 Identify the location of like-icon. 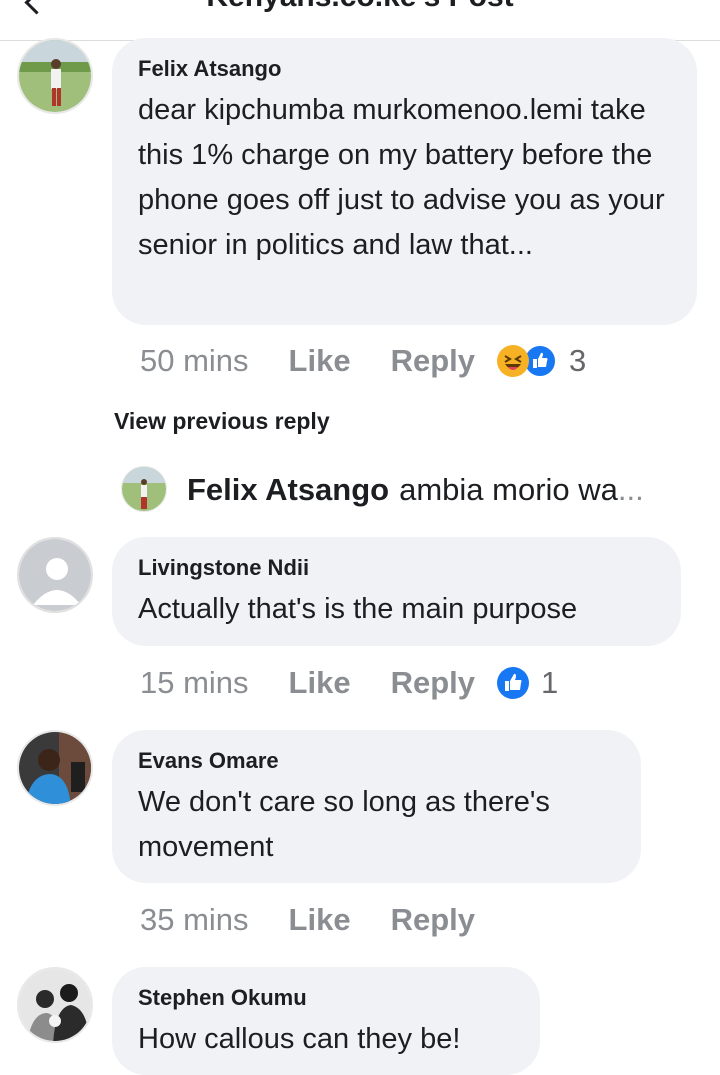
(513, 683).